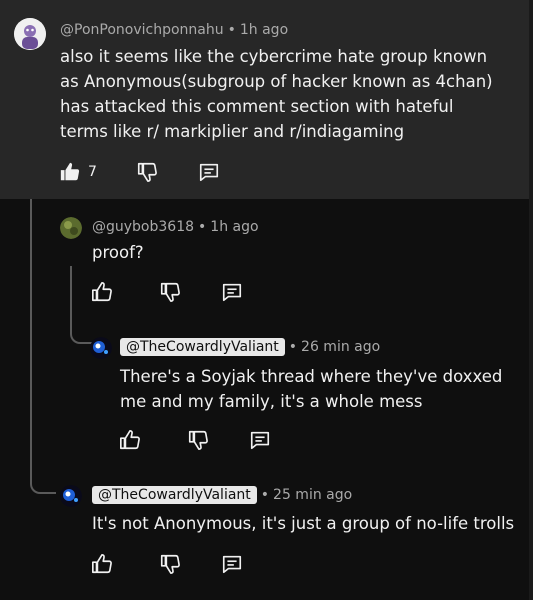 This screenshot has height=600, width=533. I want to click on comment-text: proof?, so click(118, 252).